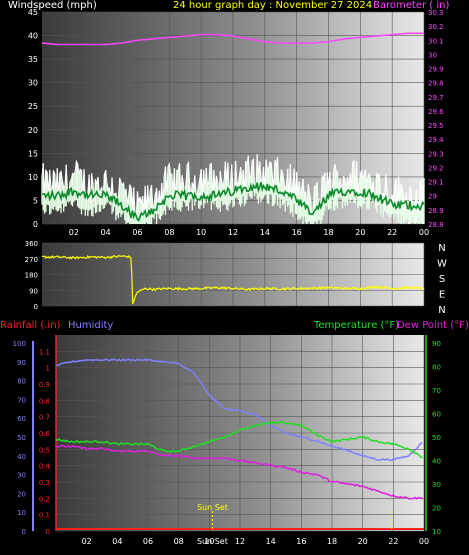 The width and height of the screenshot is (469, 555). I want to click on y-tick-label-rainfall: 0.1, so click(44, 516).